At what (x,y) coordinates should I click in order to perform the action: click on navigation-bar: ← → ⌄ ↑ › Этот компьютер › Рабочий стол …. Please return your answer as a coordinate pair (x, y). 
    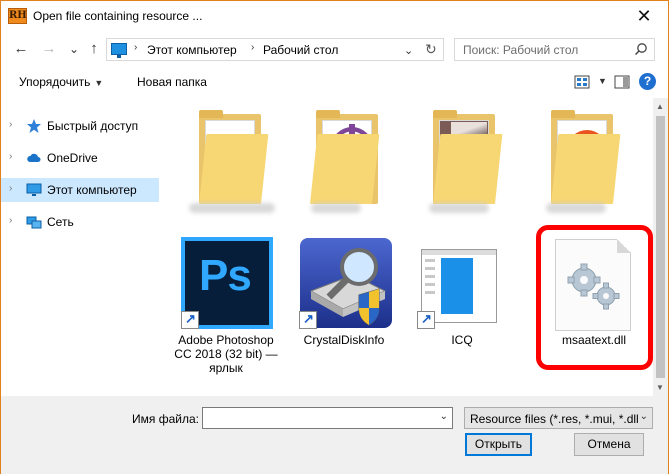
    Looking at the image, I should click on (334, 49).